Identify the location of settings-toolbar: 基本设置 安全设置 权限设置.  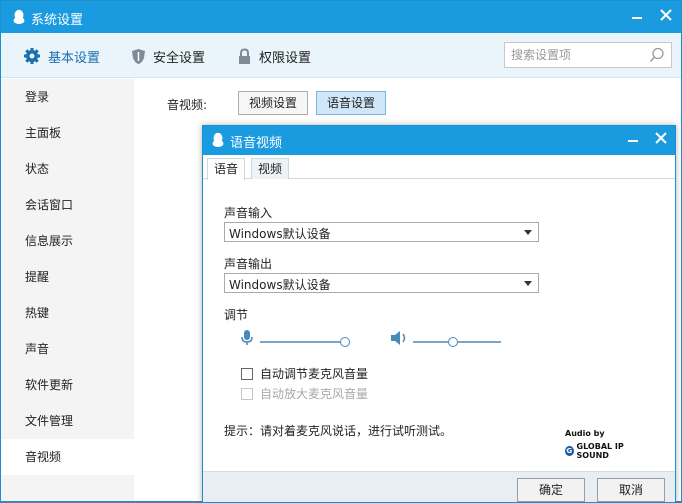
(341, 55).